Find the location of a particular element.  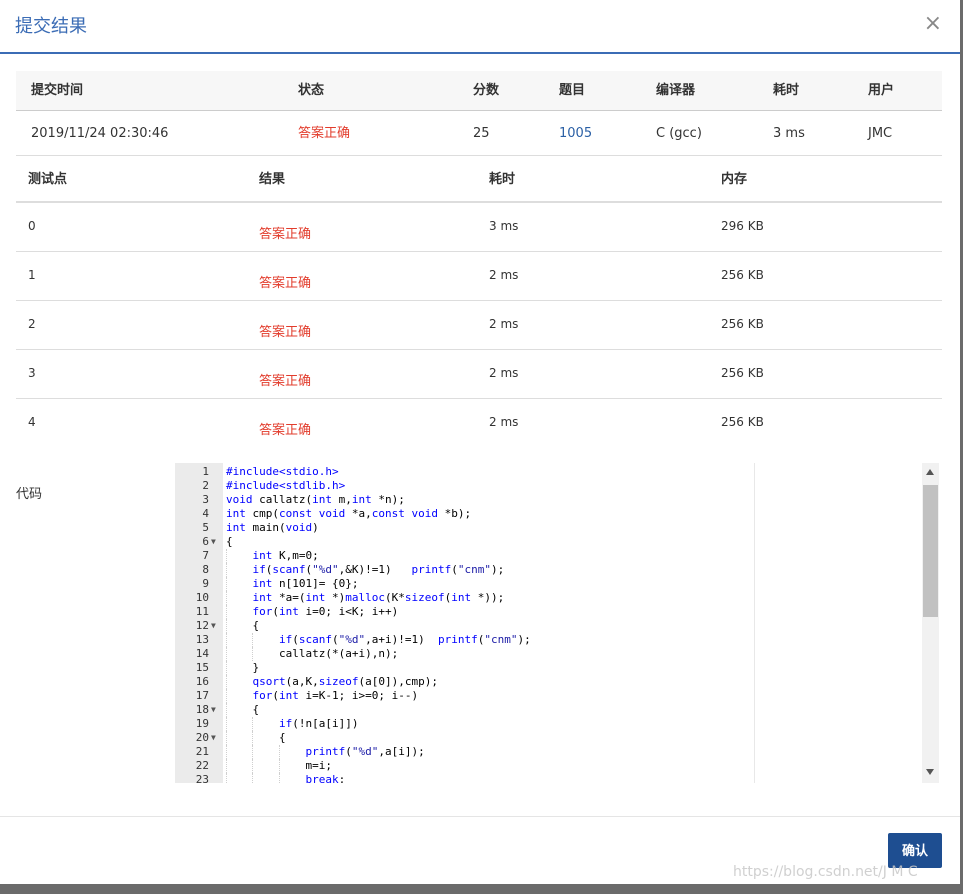

testcase-row: 3 答案正确 2 ms 256 KB is located at coordinates (479, 374).